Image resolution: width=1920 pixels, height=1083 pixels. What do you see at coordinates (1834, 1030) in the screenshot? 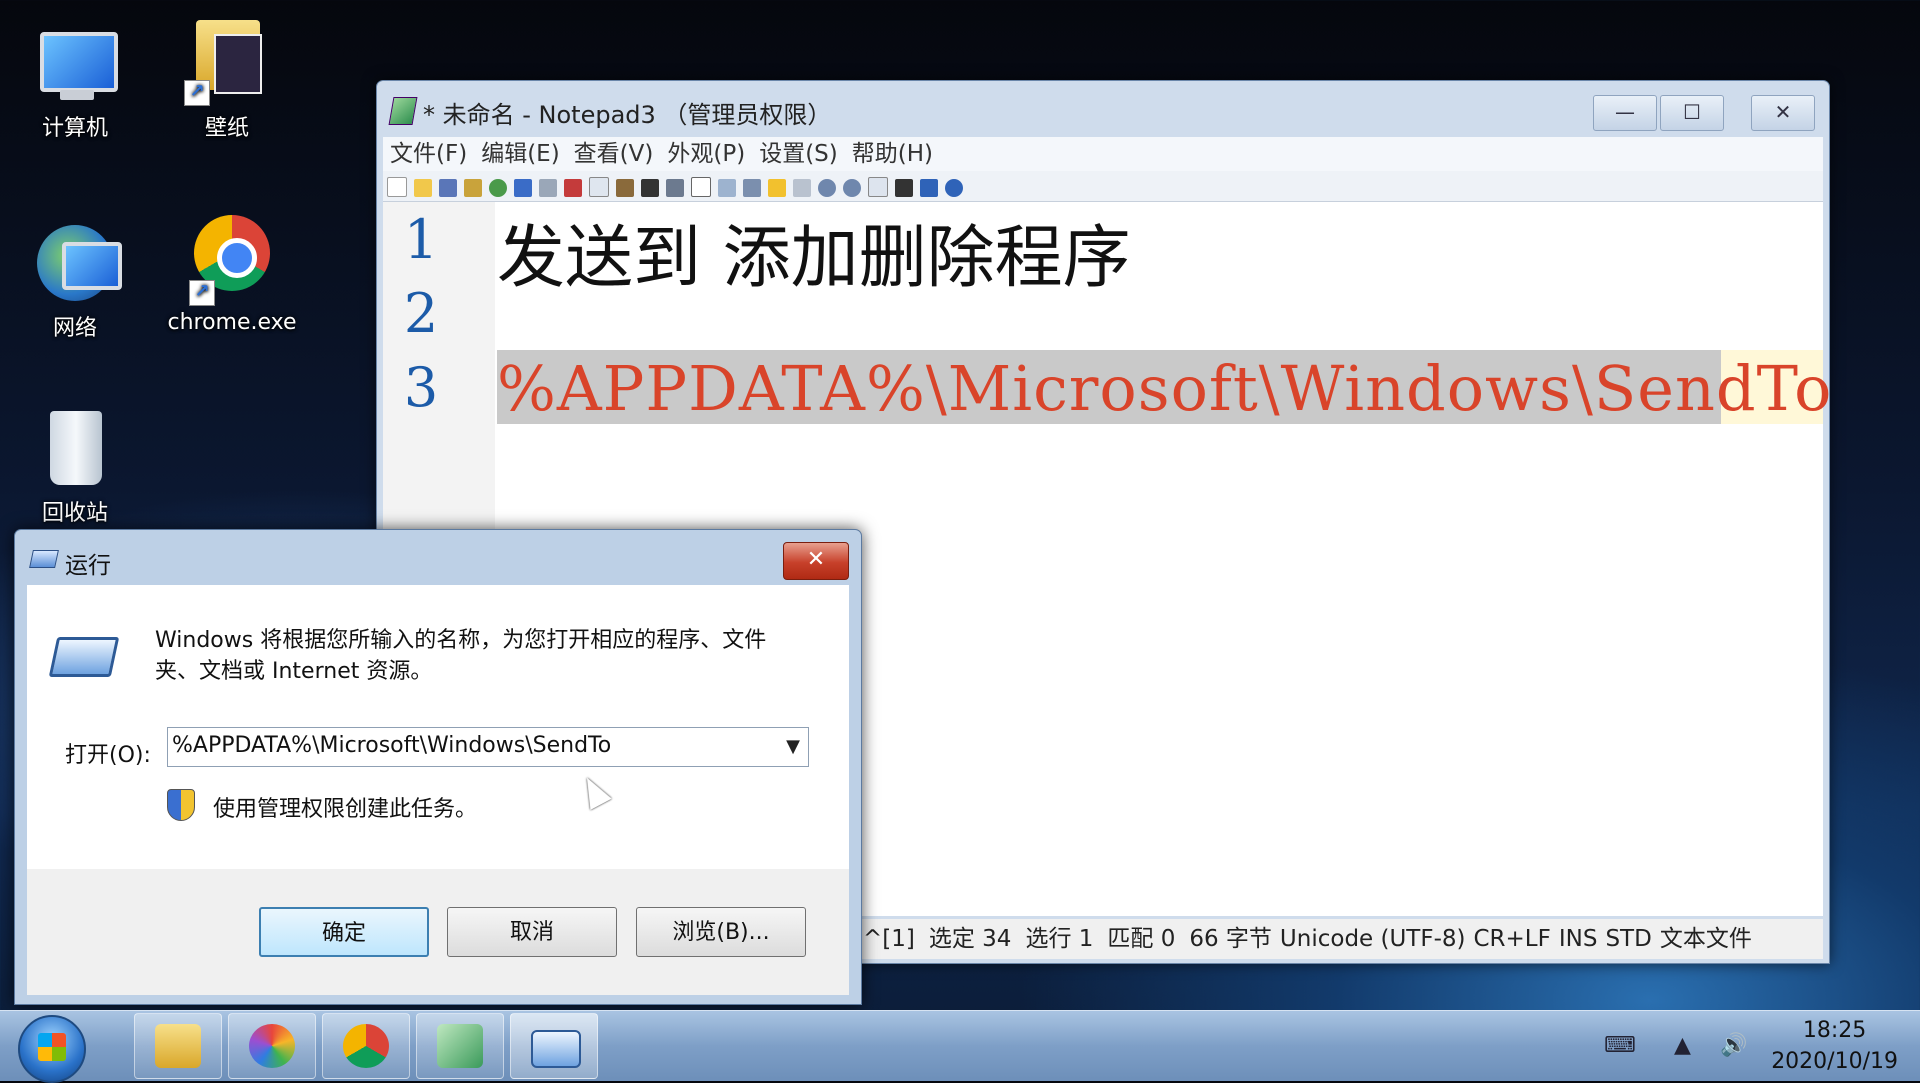
I see `clock-time: 18:25` at bounding box center [1834, 1030].